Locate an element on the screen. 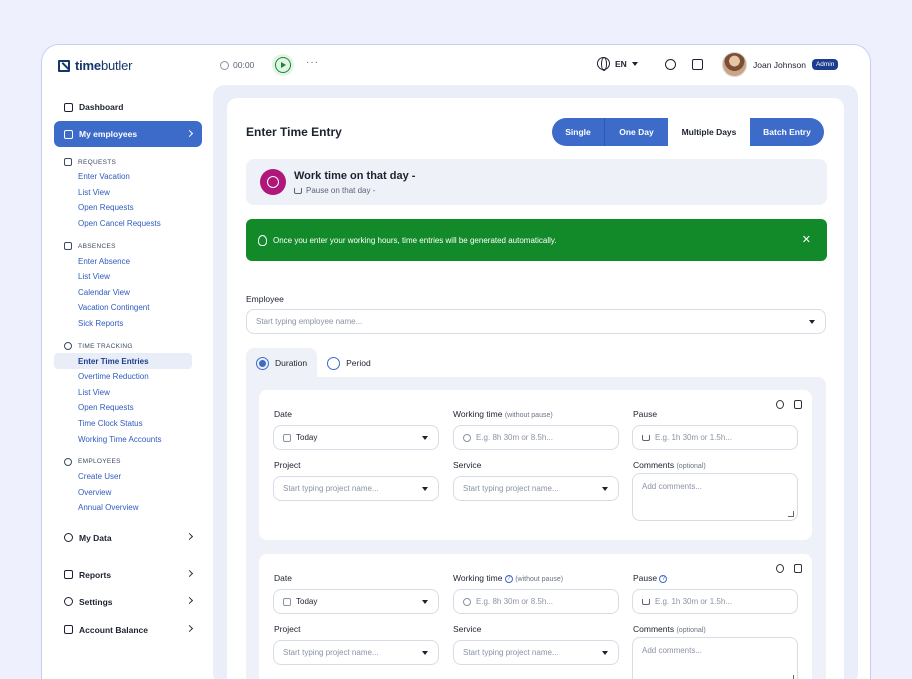  globe-icon is located at coordinates (603, 64).